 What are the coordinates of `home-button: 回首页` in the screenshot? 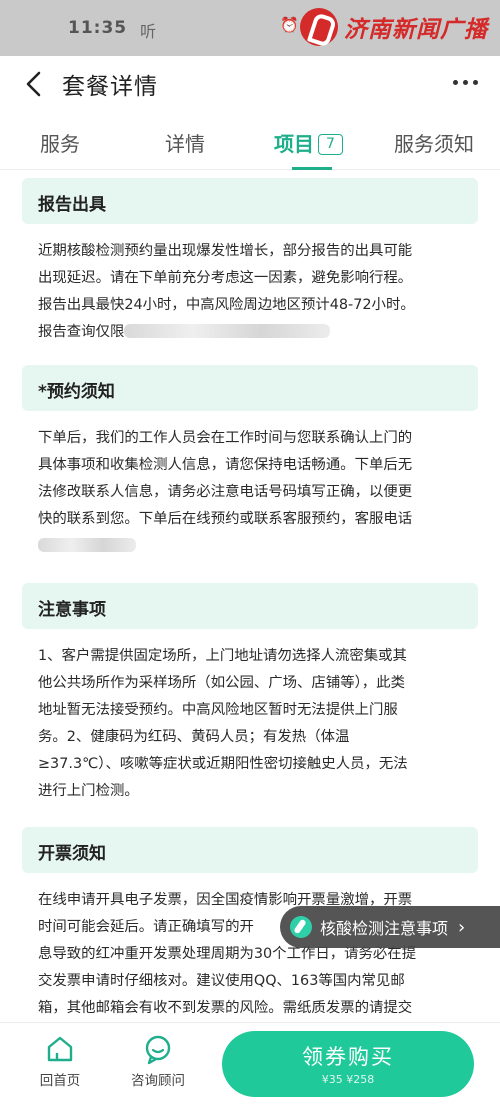 It's located at (60, 1061).